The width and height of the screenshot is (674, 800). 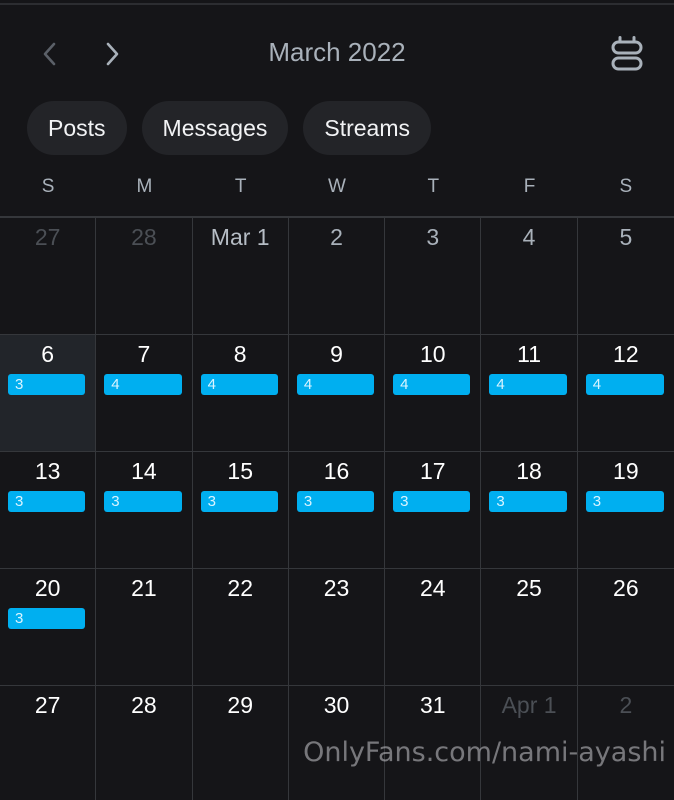 I want to click on view-toggle-button, so click(x=627, y=54).